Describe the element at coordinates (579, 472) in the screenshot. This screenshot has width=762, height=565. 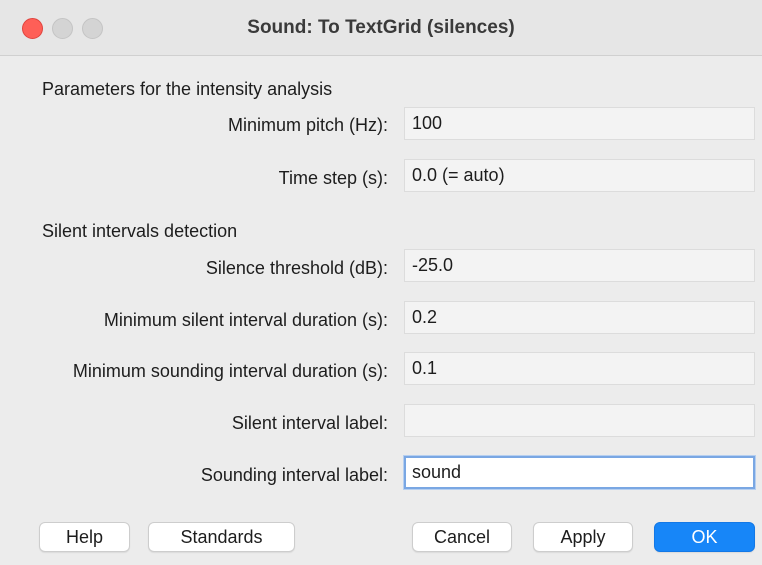
I see `sounding-interval-label-input` at that location.